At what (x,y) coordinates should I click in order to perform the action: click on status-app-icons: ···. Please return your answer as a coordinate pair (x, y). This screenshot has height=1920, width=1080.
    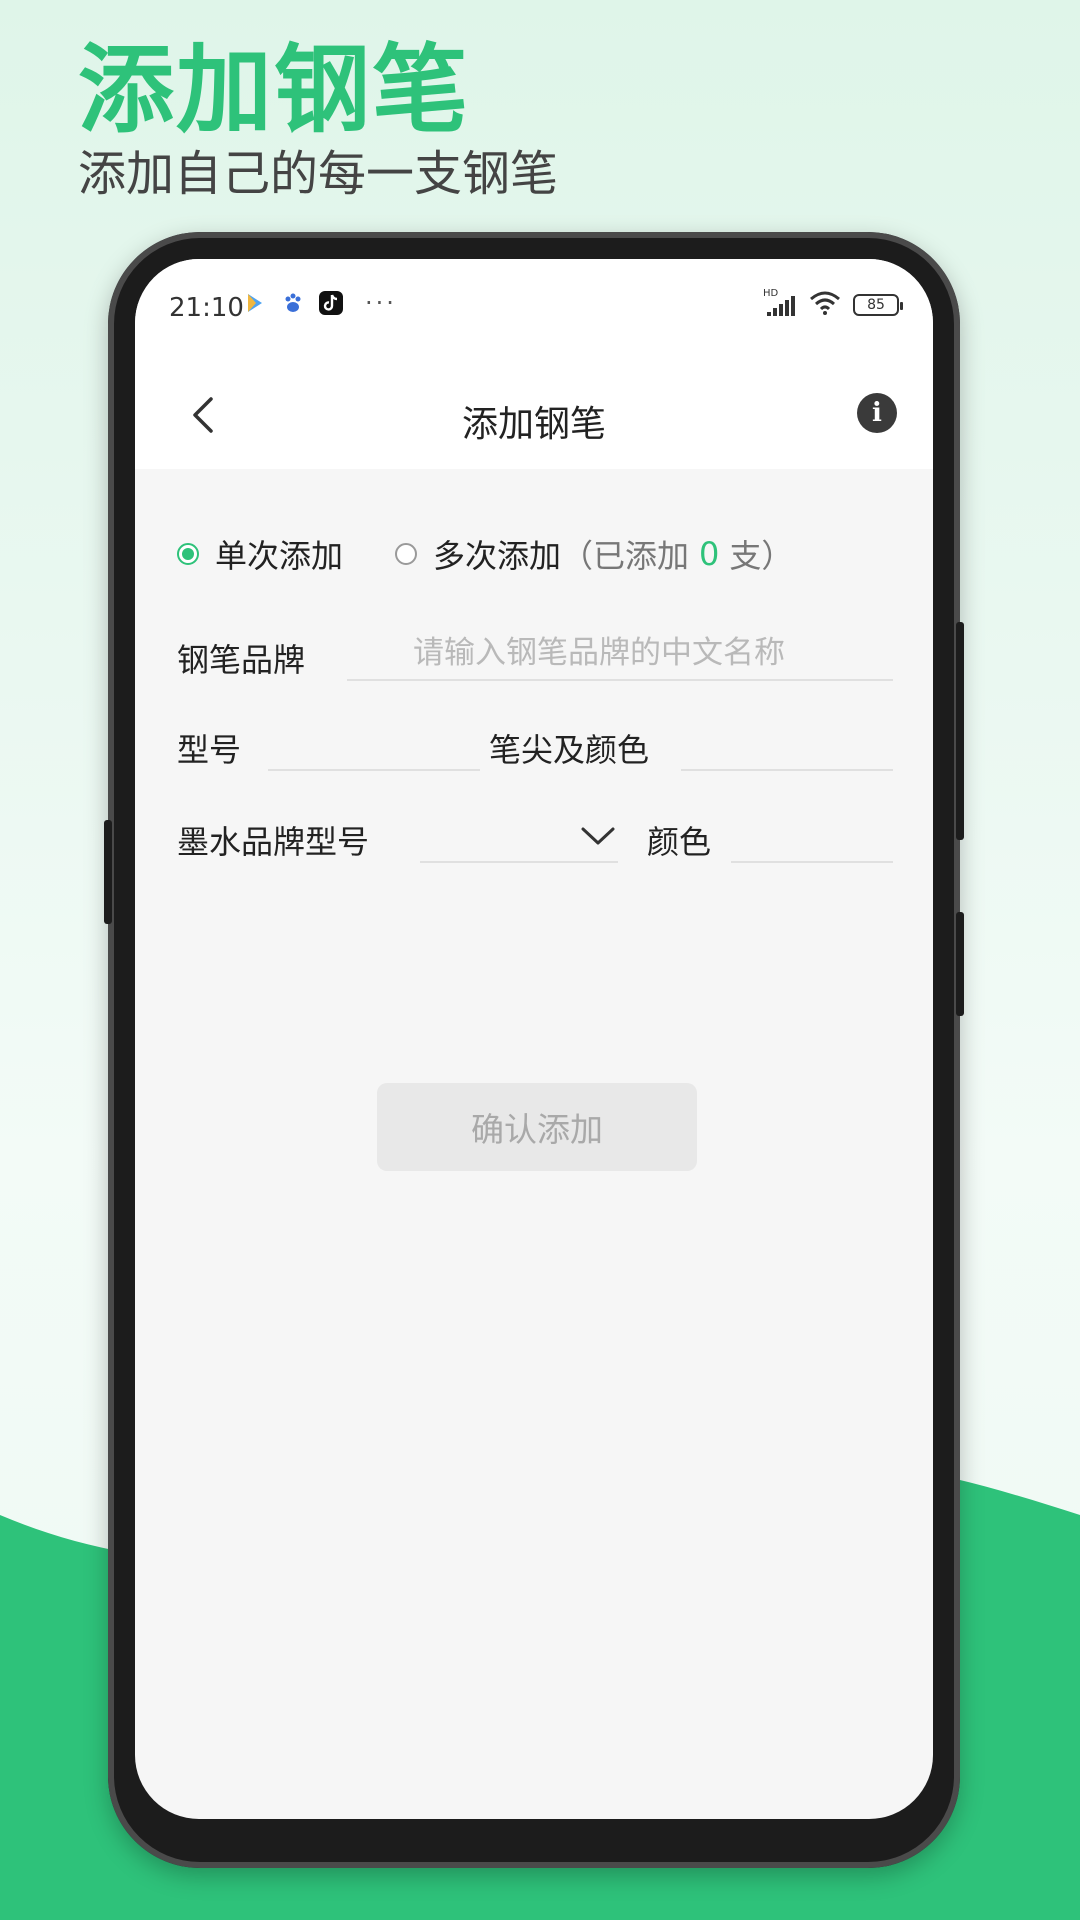
    Looking at the image, I should click on (320, 303).